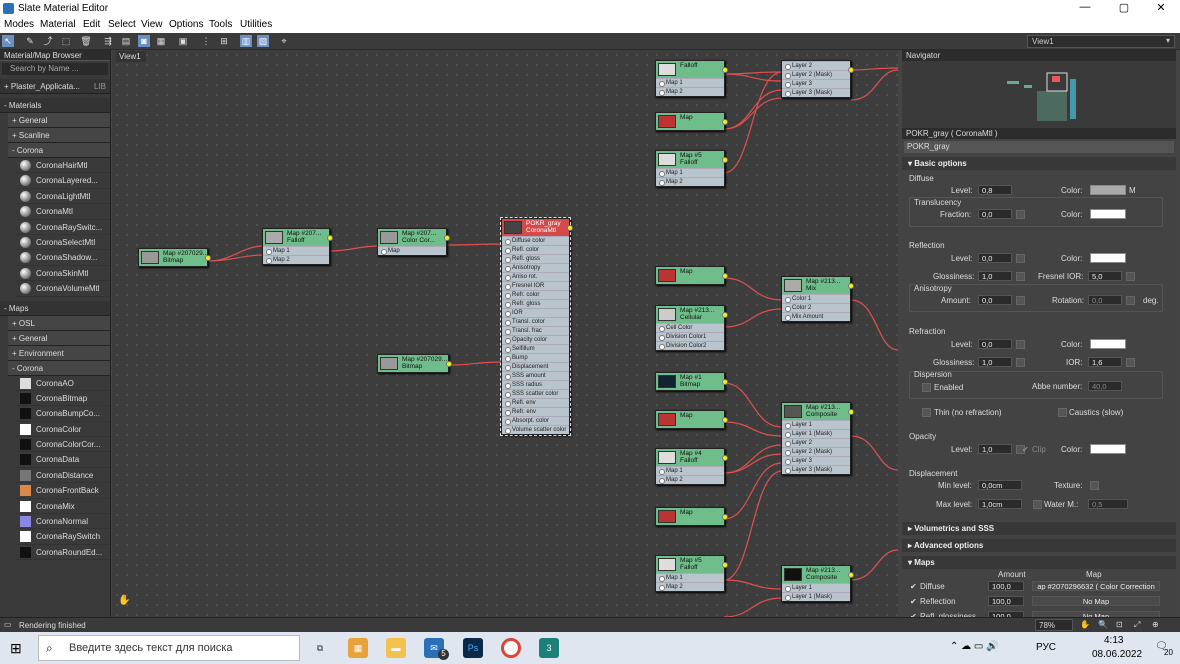  I want to click on node-input-slot: Division Color2, so click(690, 345).